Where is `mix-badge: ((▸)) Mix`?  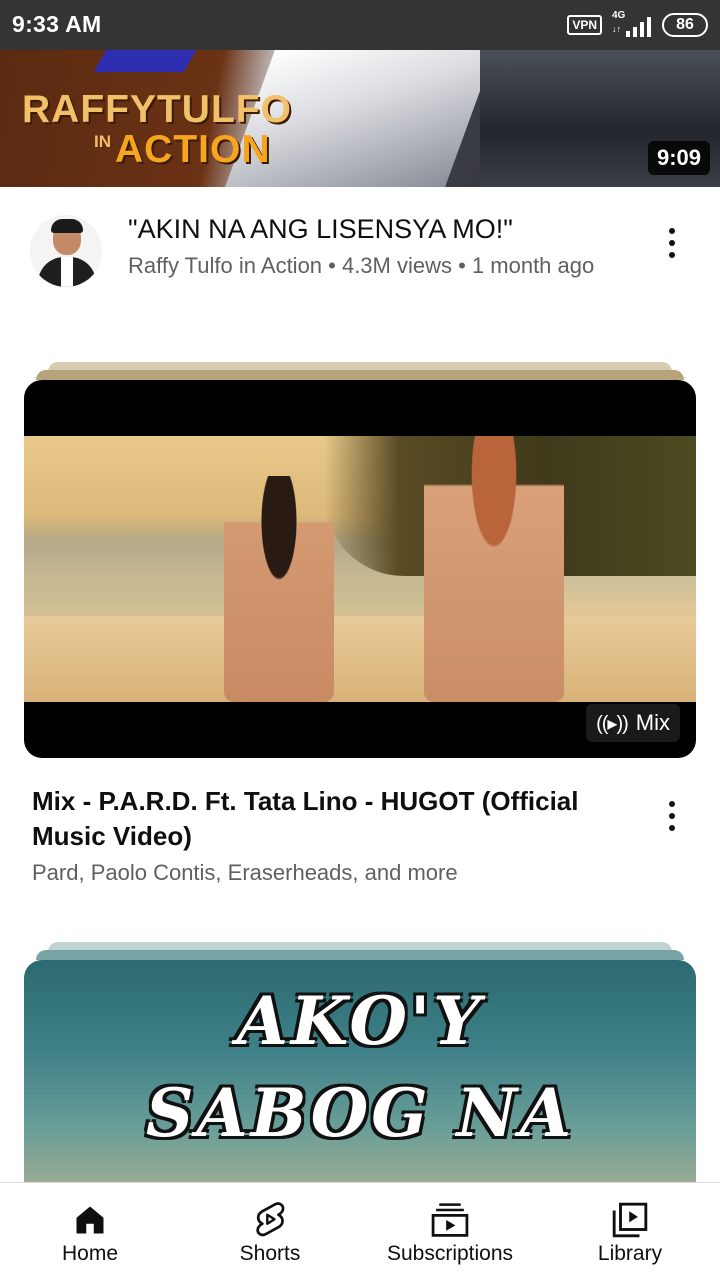
mix-badge: ((▸)) Mix is located at coordinates (633, 723).